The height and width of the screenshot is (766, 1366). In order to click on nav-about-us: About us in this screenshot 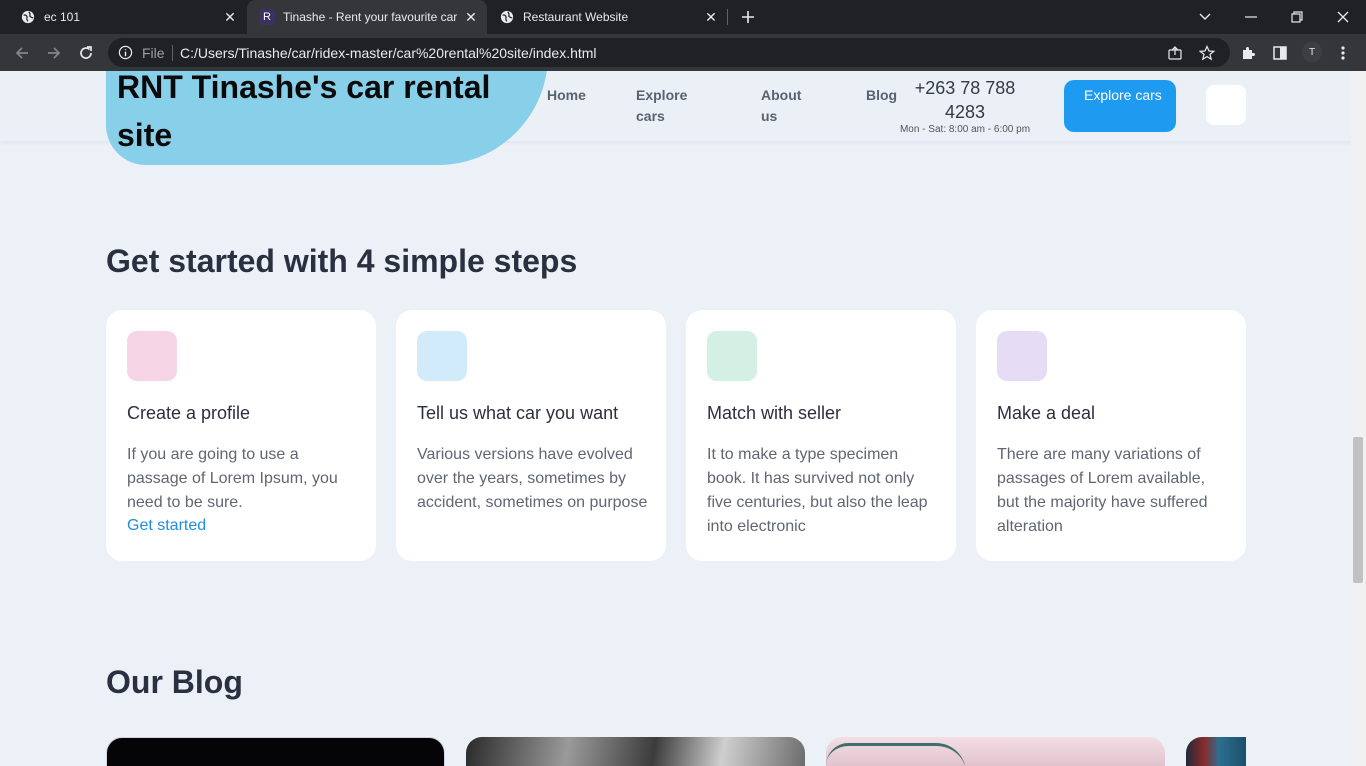, I will do `click(786, 106)`.